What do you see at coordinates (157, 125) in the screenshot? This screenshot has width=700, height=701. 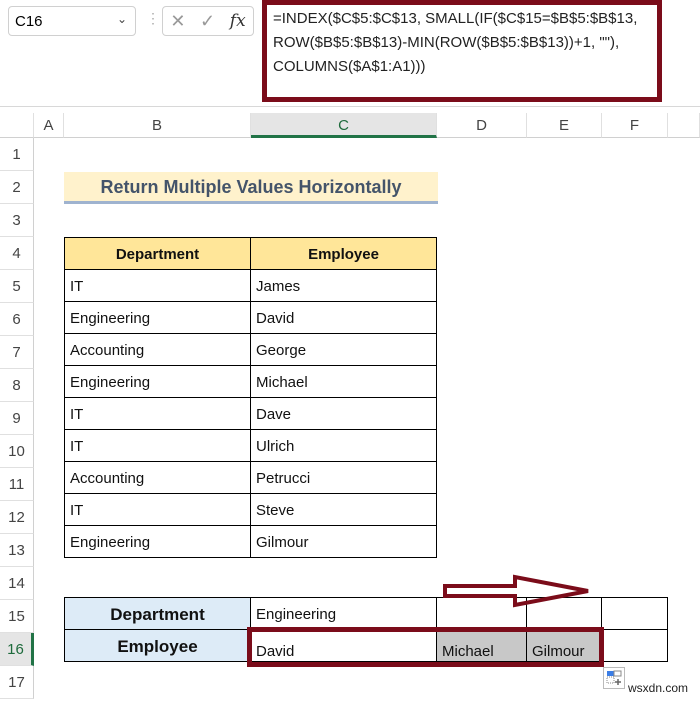 I see `column-header-b: B` at bounding box center [157, 125].